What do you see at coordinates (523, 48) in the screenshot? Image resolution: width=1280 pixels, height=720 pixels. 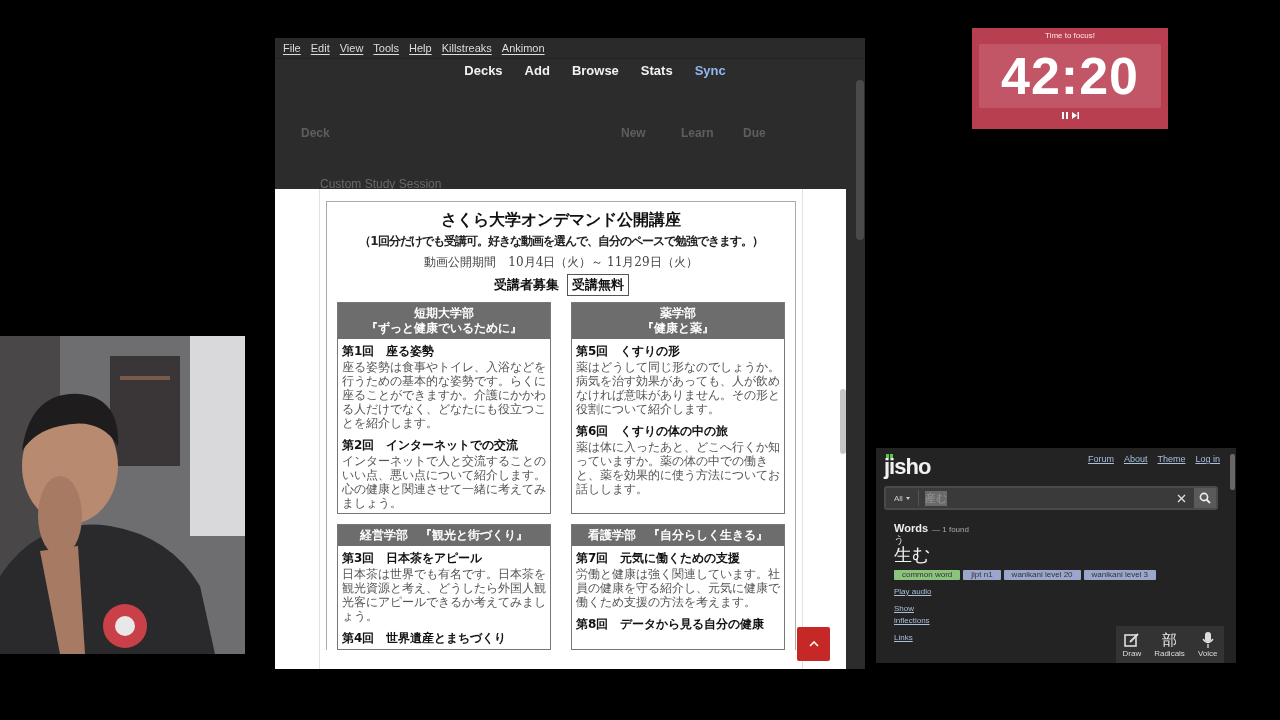 I see `menu-item: Ankimon` at bounding box center [523, 48].